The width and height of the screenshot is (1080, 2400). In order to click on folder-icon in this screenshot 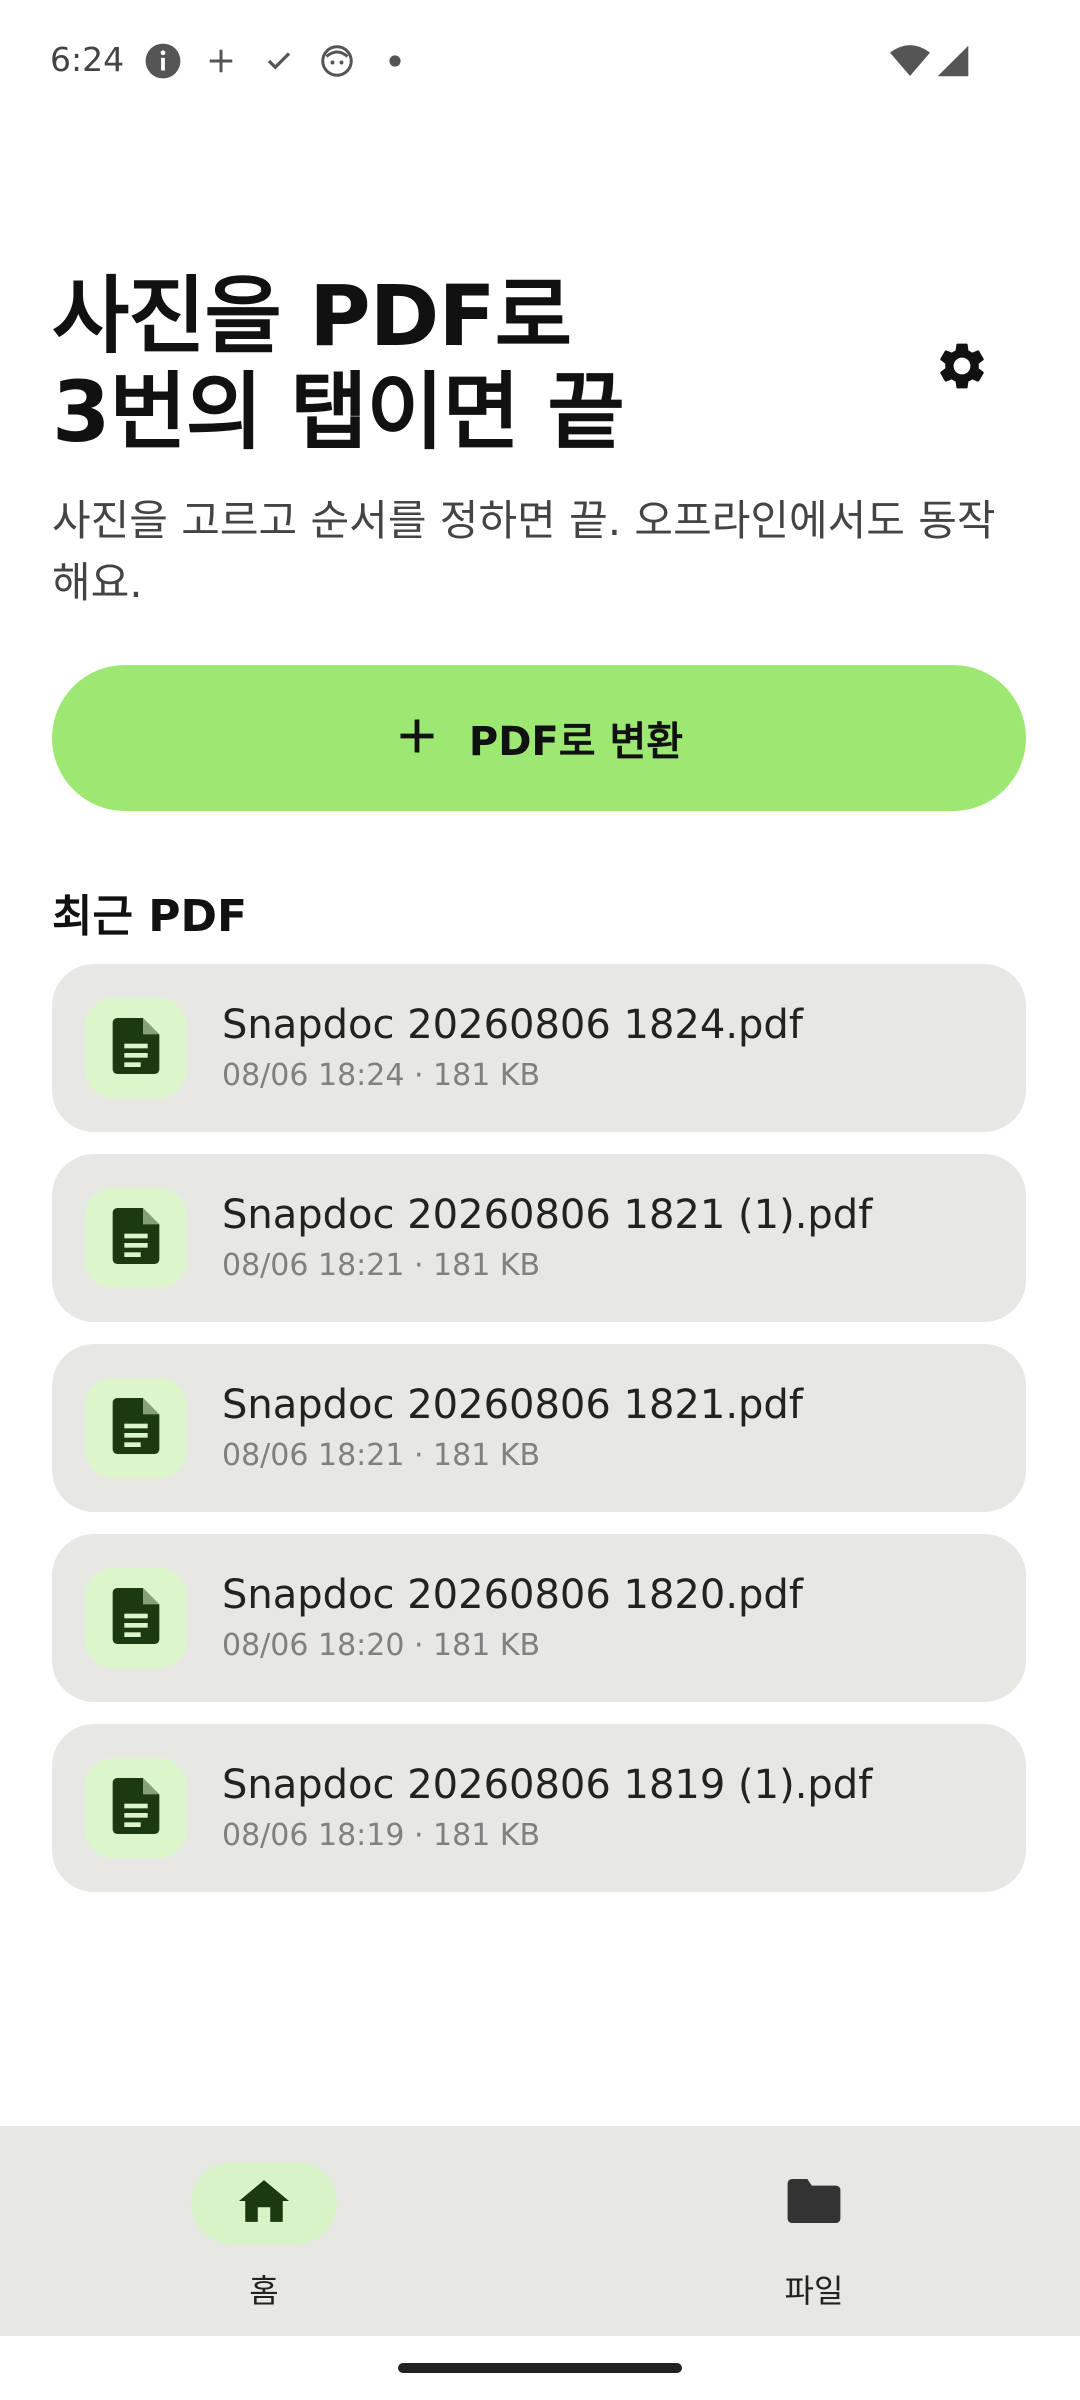, I will do `click(814, 2203)`.